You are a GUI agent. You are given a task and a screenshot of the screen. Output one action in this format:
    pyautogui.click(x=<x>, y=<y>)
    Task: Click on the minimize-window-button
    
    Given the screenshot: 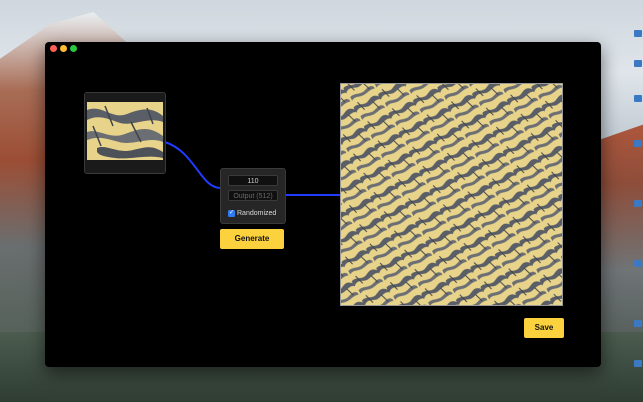 What is the action you would take?
    pyautogui.click(x=63, y=48)
    